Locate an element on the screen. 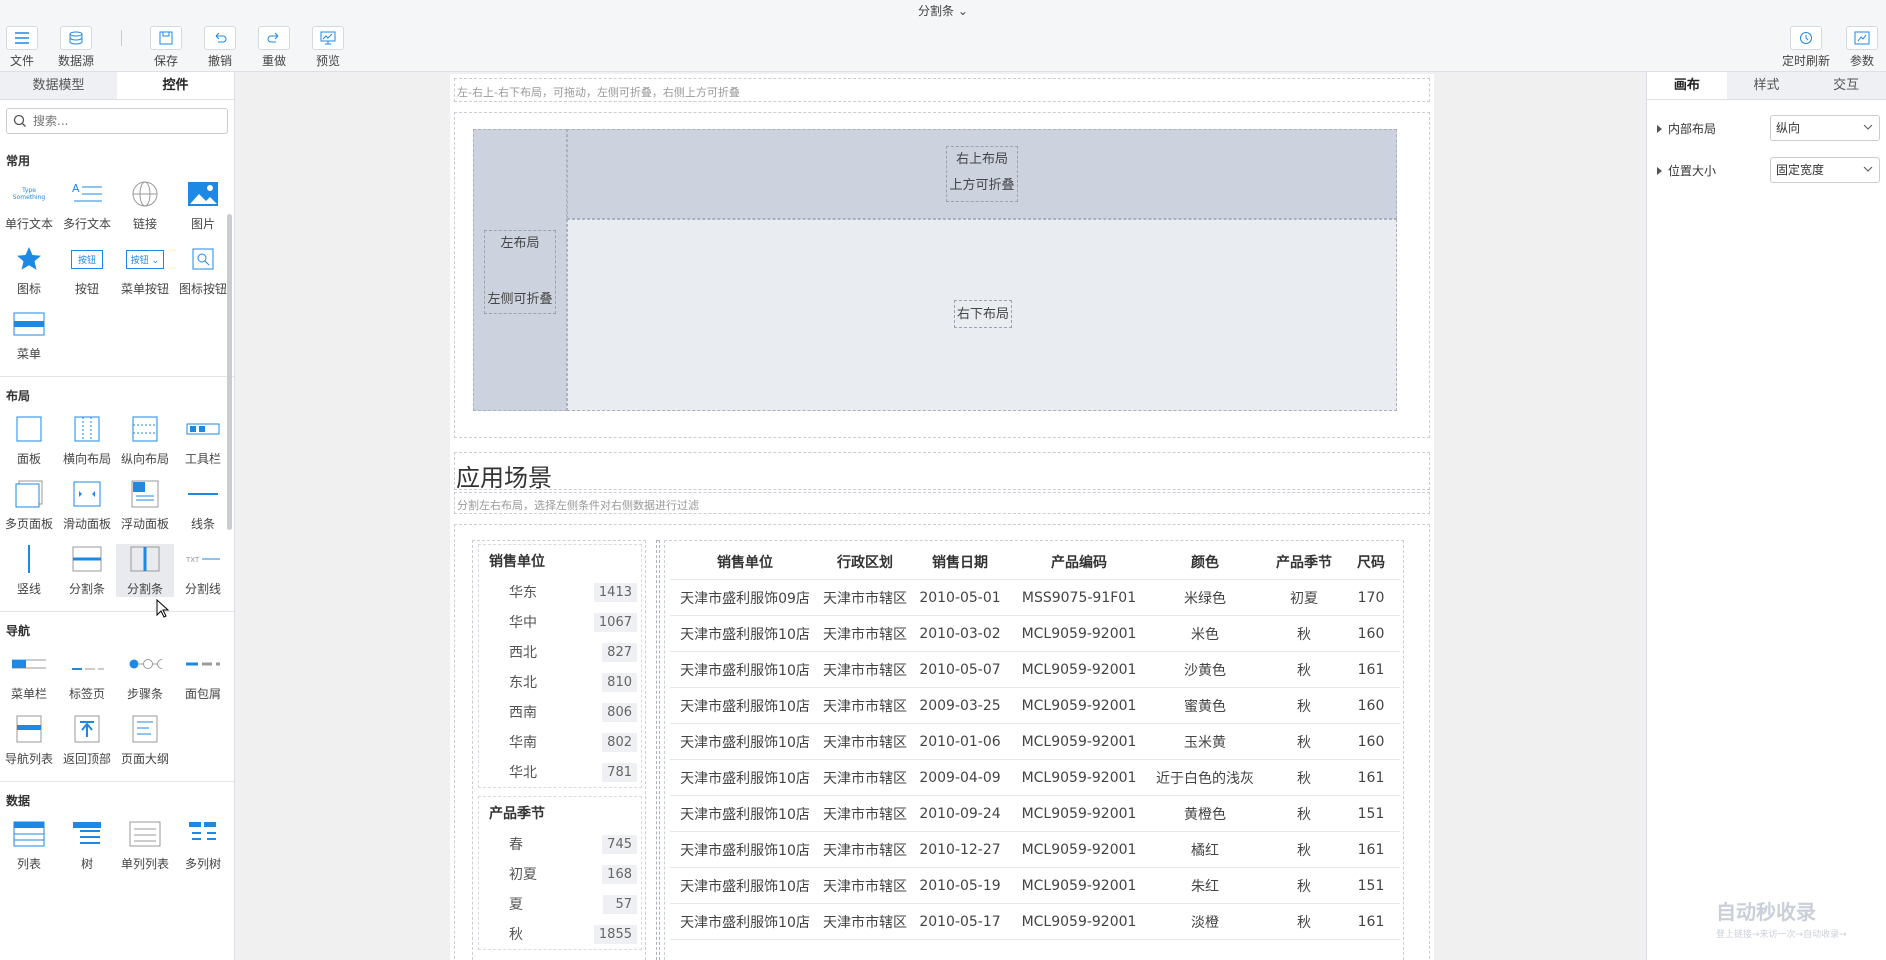 Image resolution: width=1886 pixels, height=960 pixels. splitter-handle is located at coordinates (658, 750).